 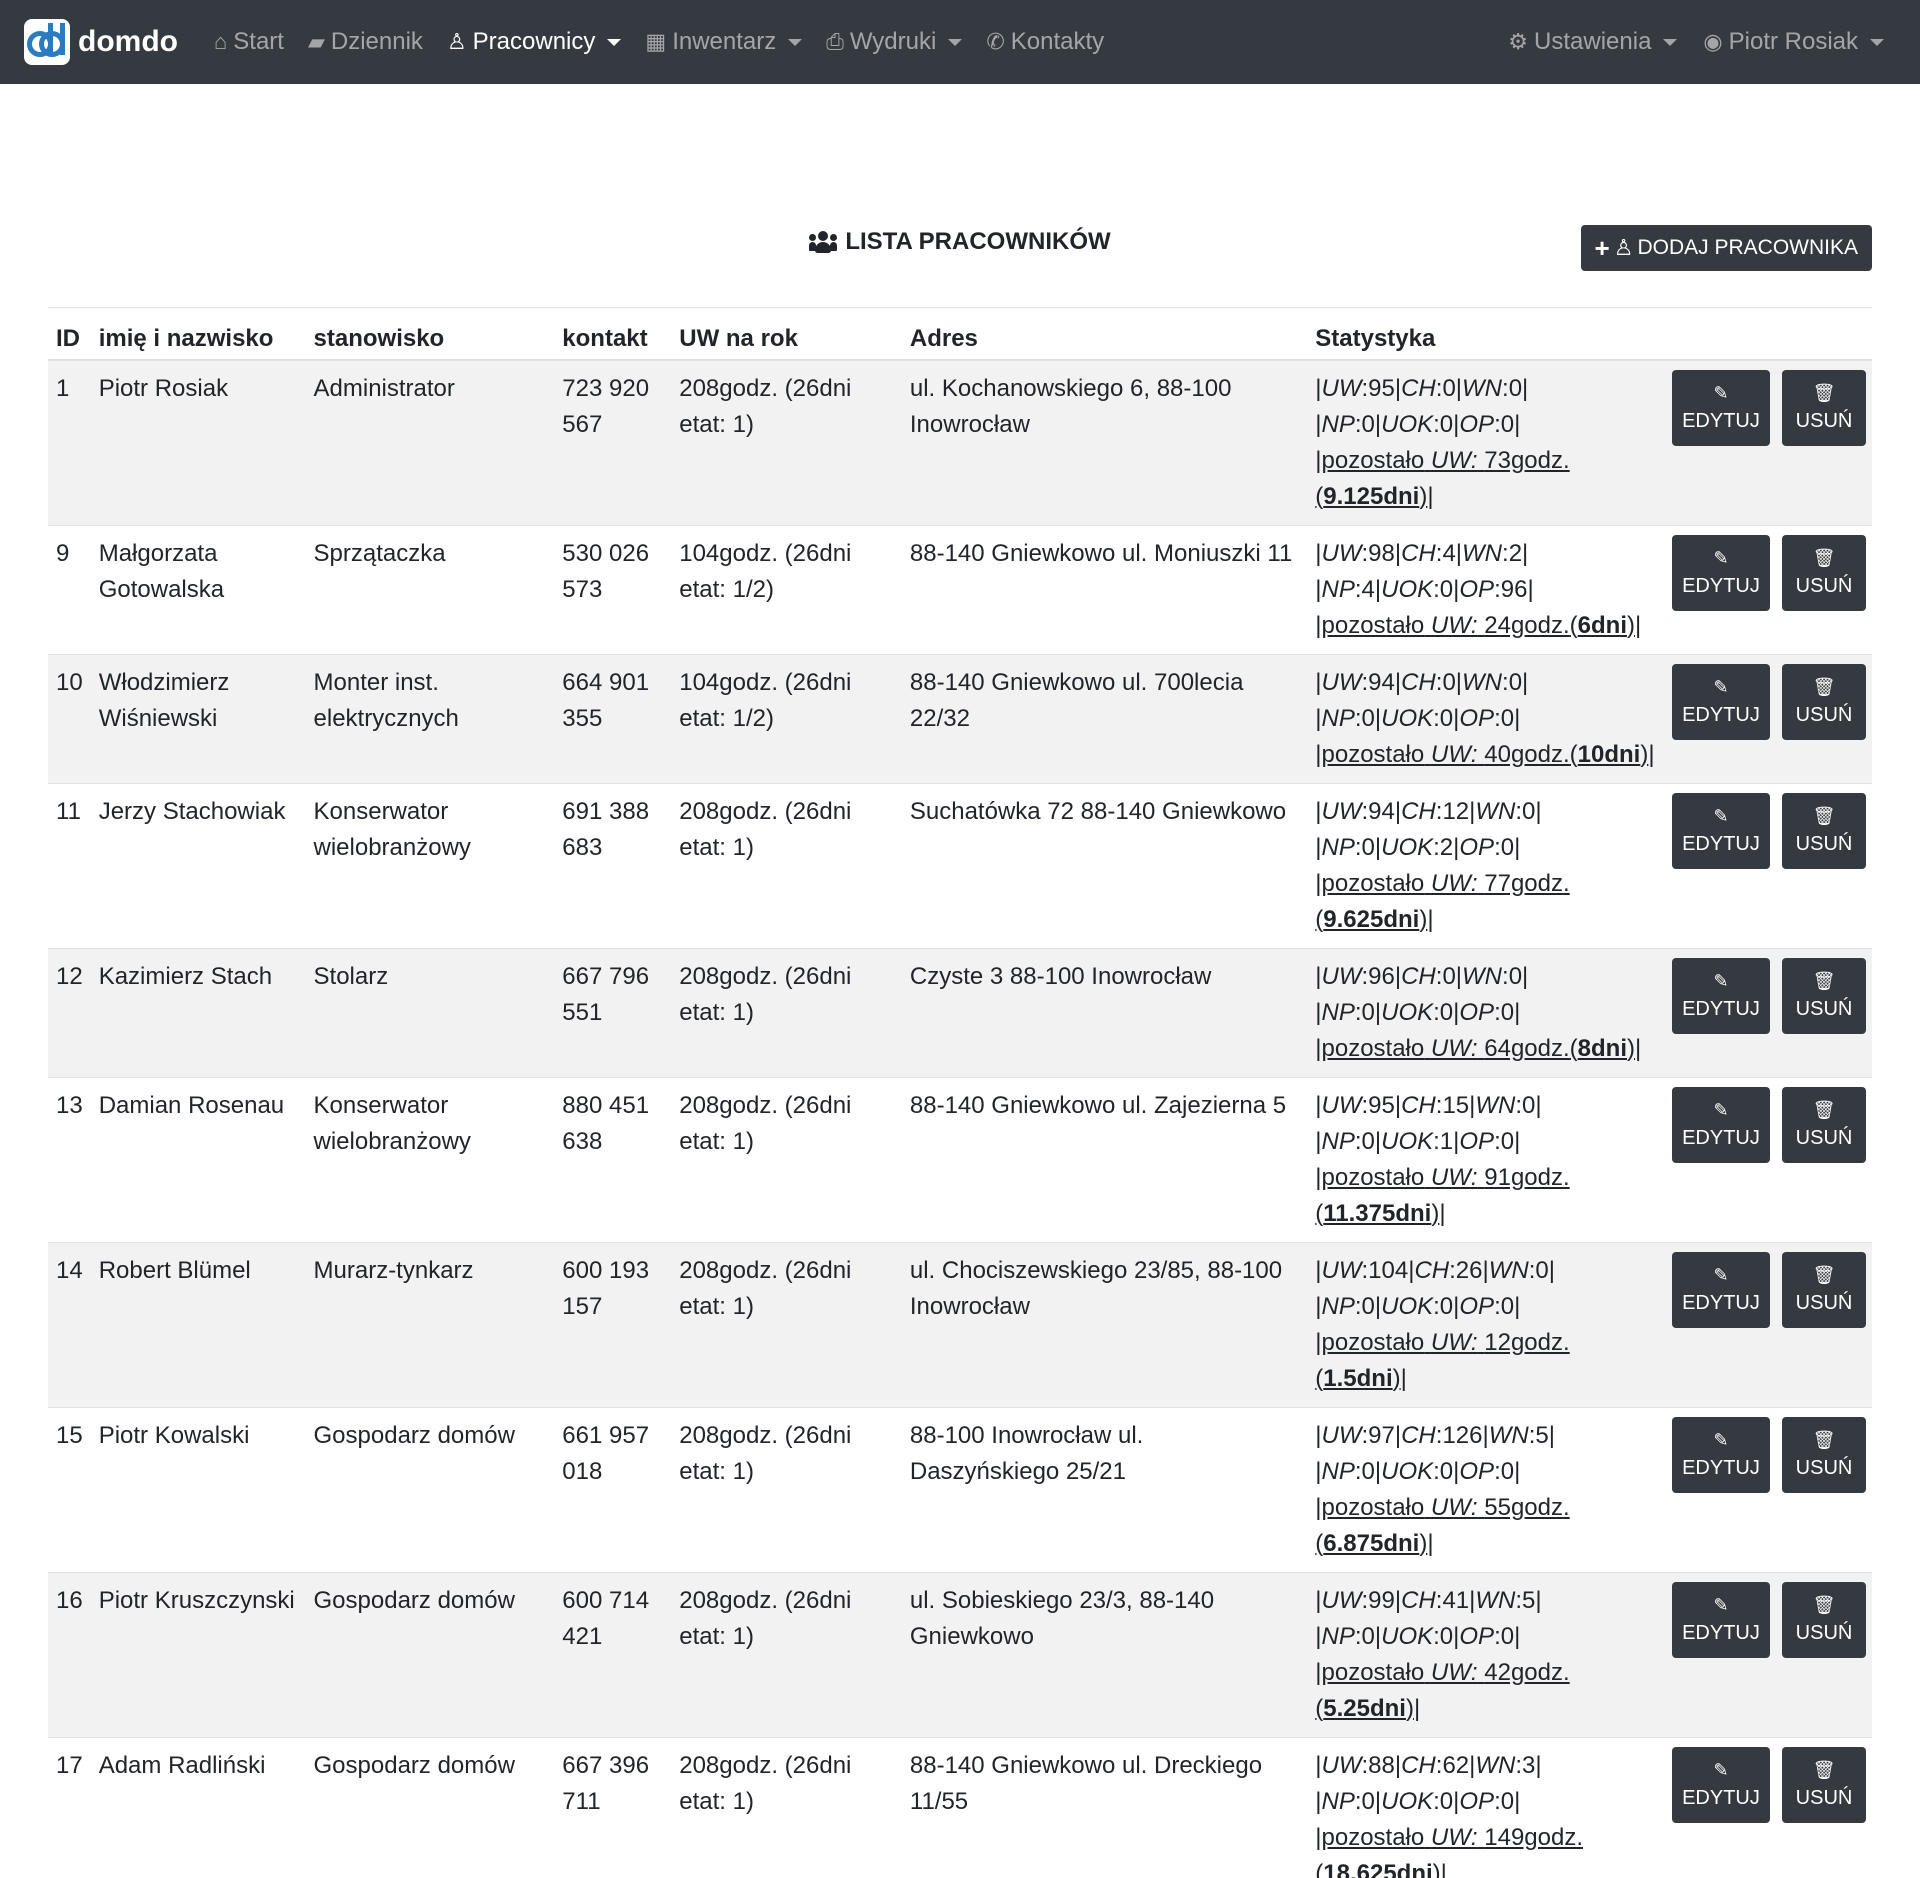 I want to click on nav-wydruki: ⎙ Wydruki, so click(x=894, y=42).